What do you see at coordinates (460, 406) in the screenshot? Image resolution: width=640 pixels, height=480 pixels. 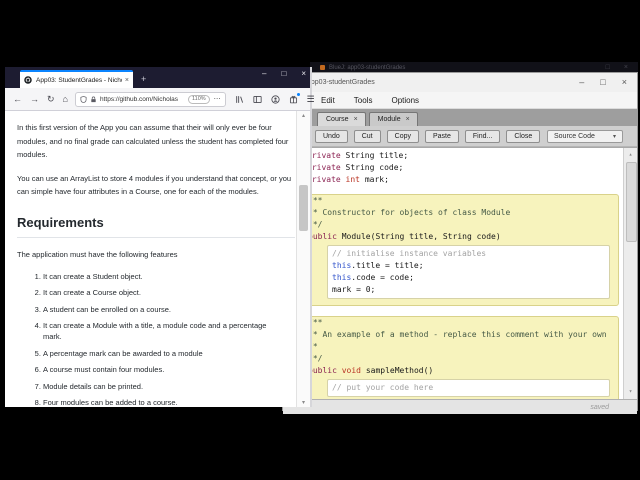 I see `editor-statusbar: saved` at bounding box center [460, 406].